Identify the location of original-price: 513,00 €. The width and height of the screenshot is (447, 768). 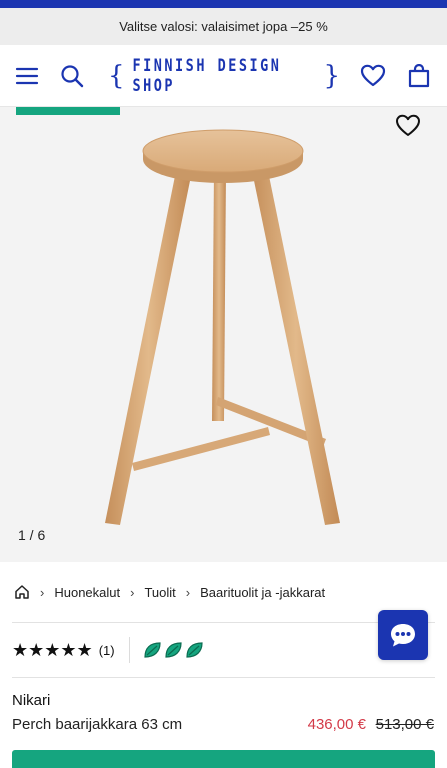
(404, 724).